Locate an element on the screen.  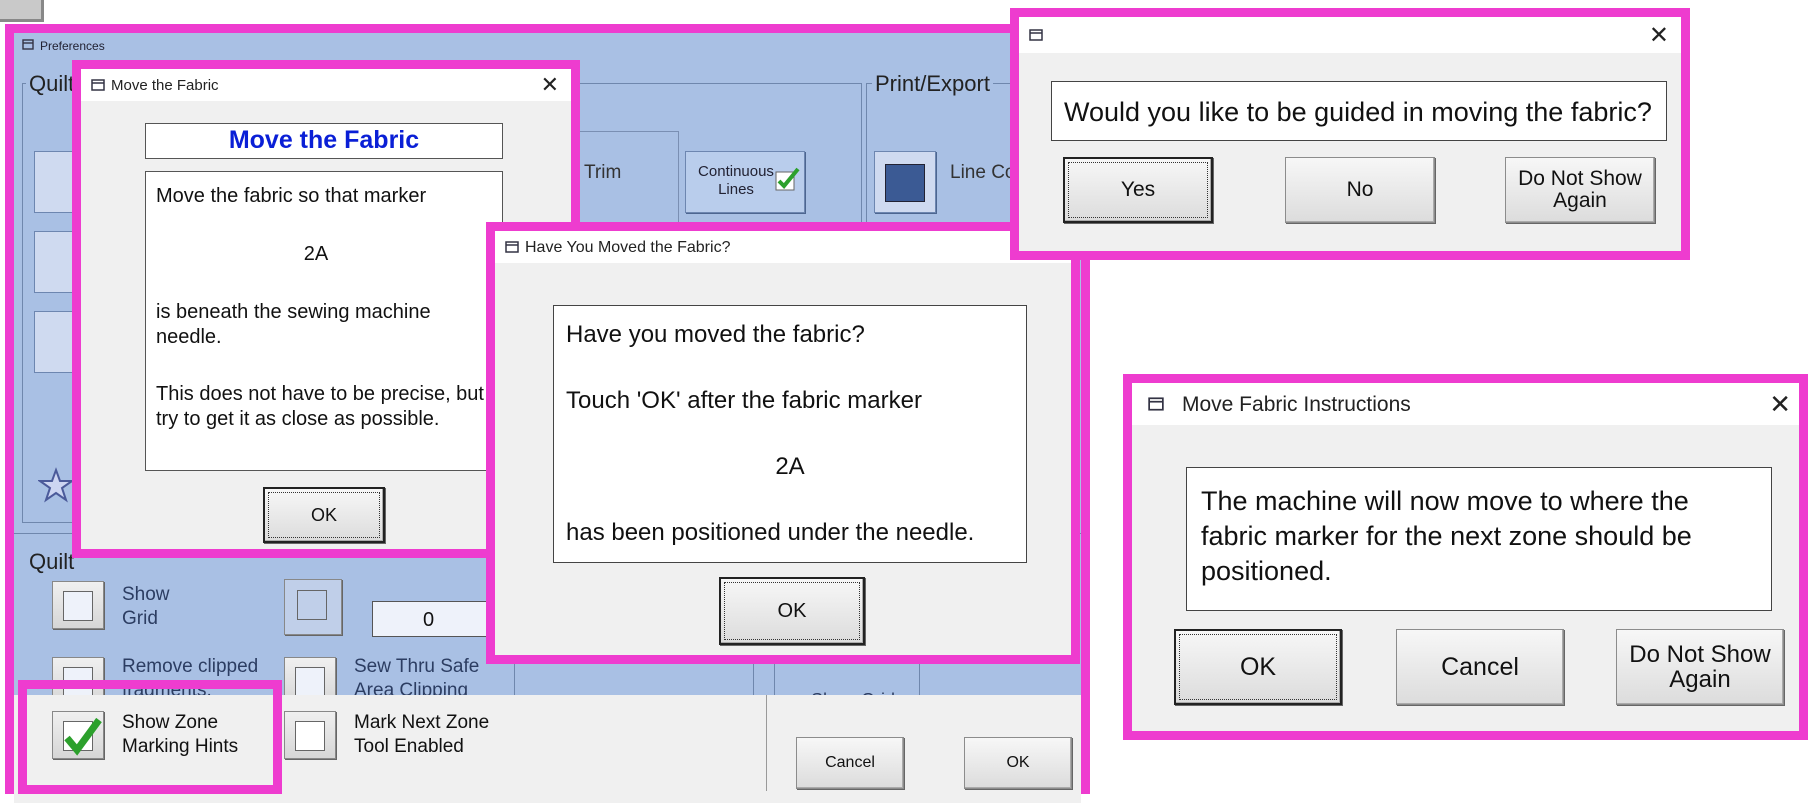
moved-fabric-line1: Have you moved the fabric? is located at coordinates (715, 334).